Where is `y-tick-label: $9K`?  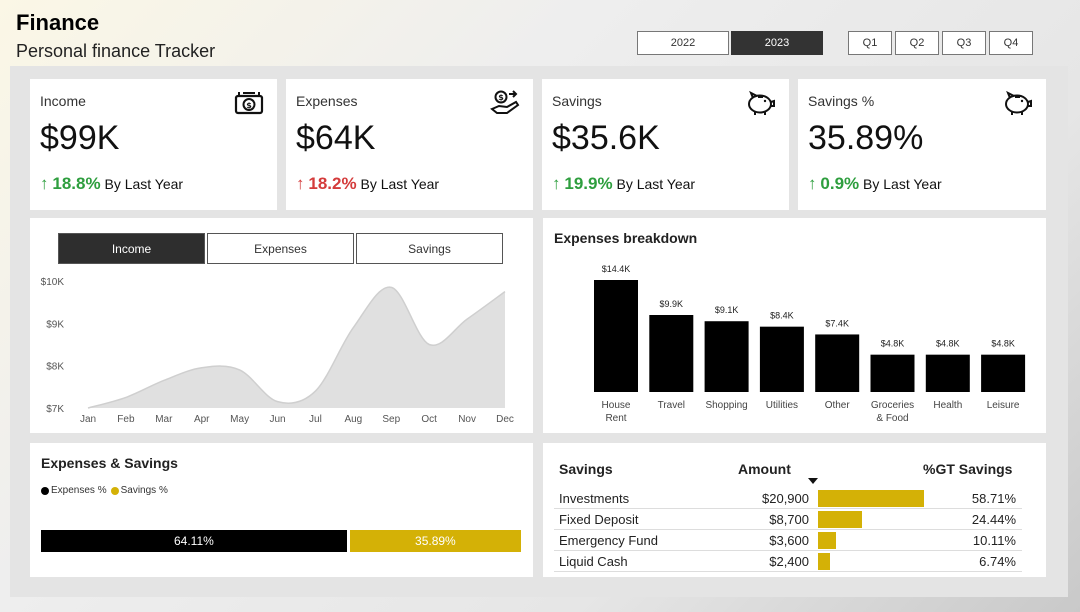 y-tick-label: $9K is located at coordinates (55, 324).